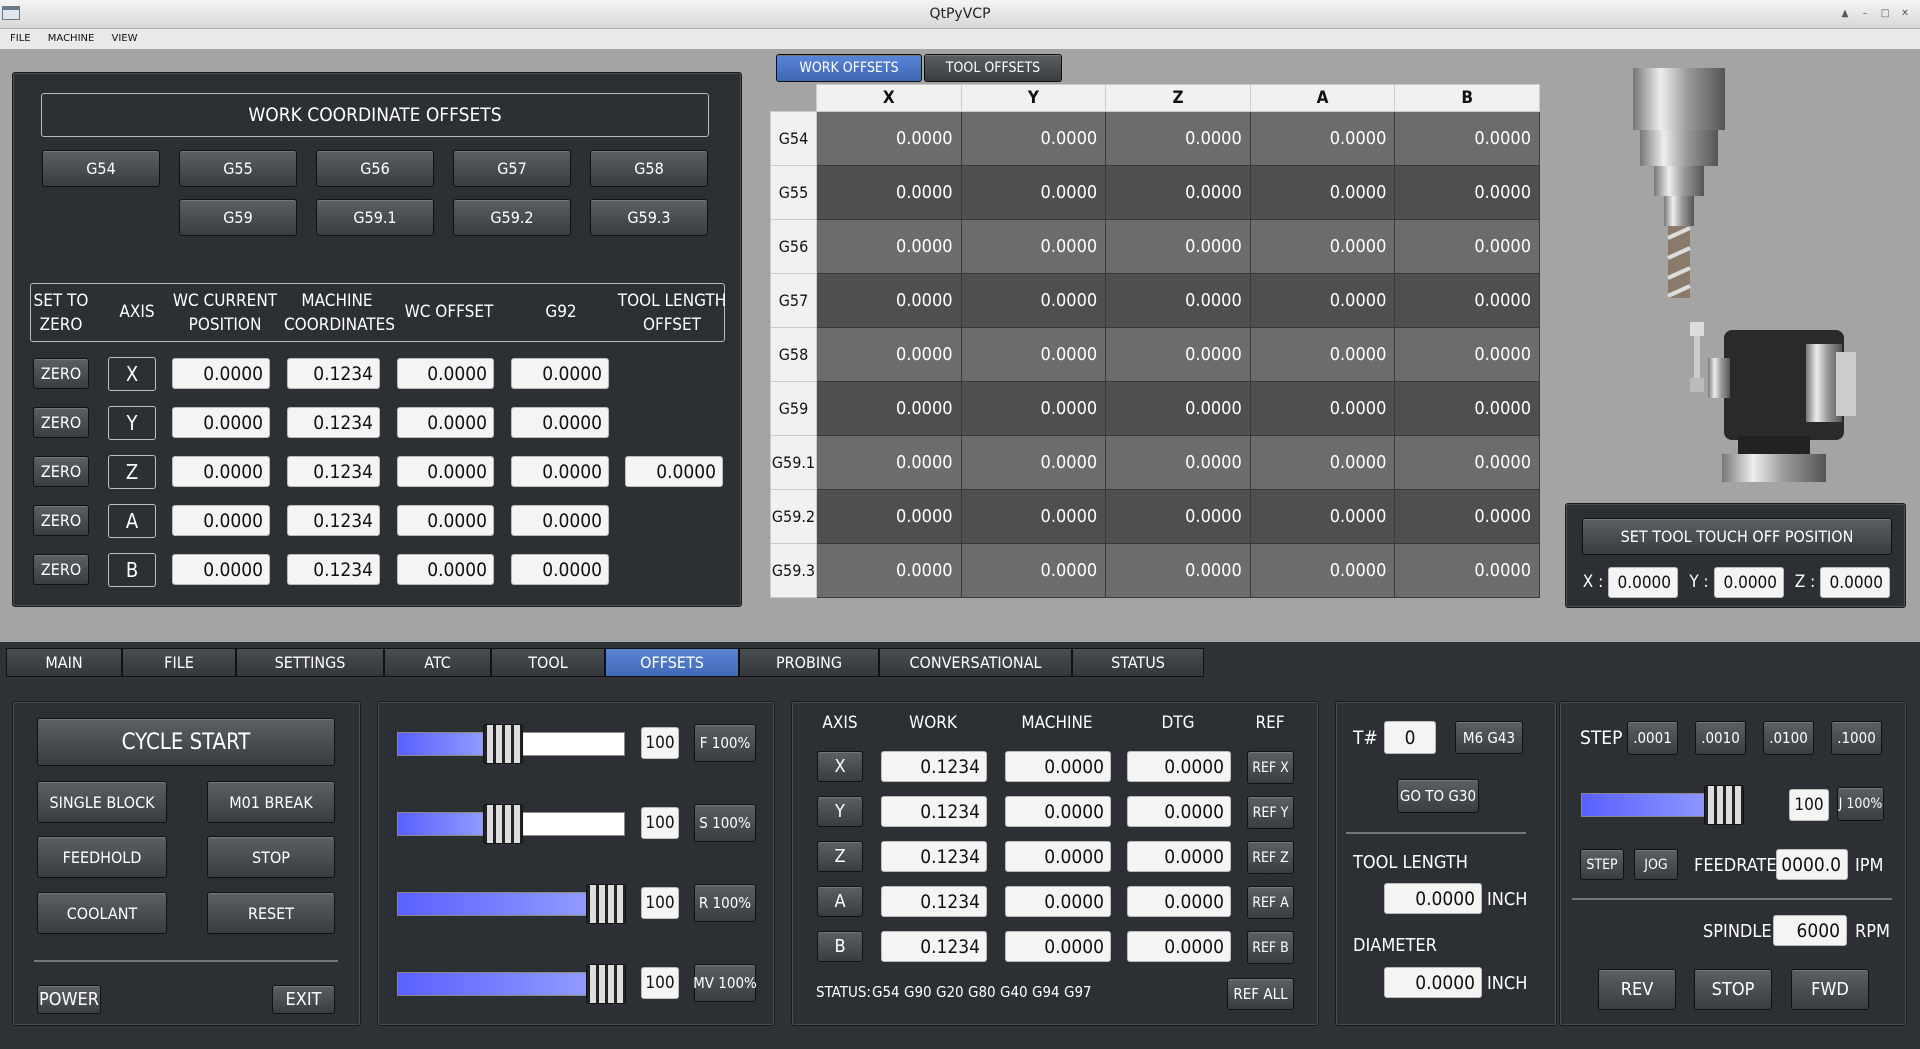  Describe the element at coordinates (1720, 738) in the screenshot. I see `step-0010-button: .0010` at that location.